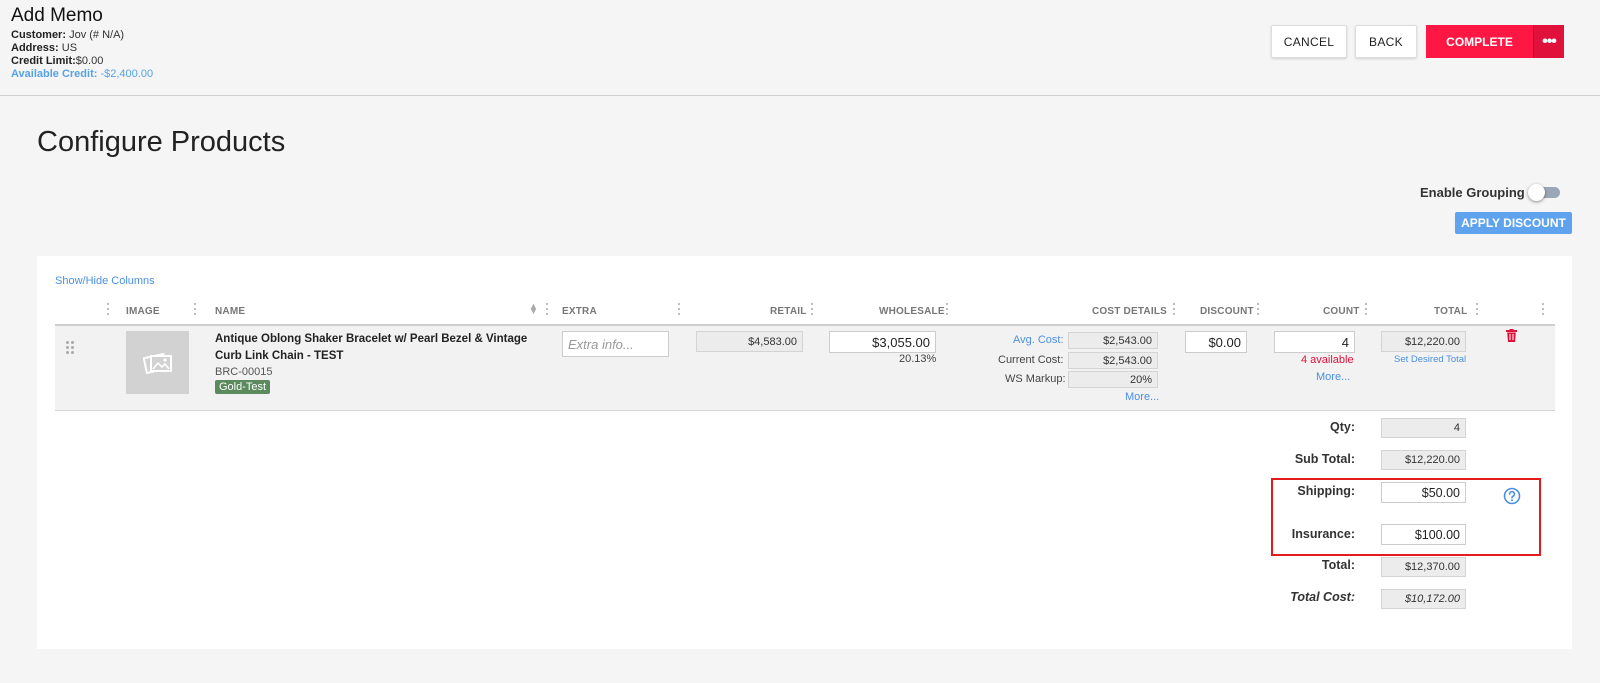 The height and width of the screenshot is (683, 1600). What do you see at coordinates (244, 372) in the screenshot?
I see `product-sku: BRC-00015` at bounding box center [244, 372].